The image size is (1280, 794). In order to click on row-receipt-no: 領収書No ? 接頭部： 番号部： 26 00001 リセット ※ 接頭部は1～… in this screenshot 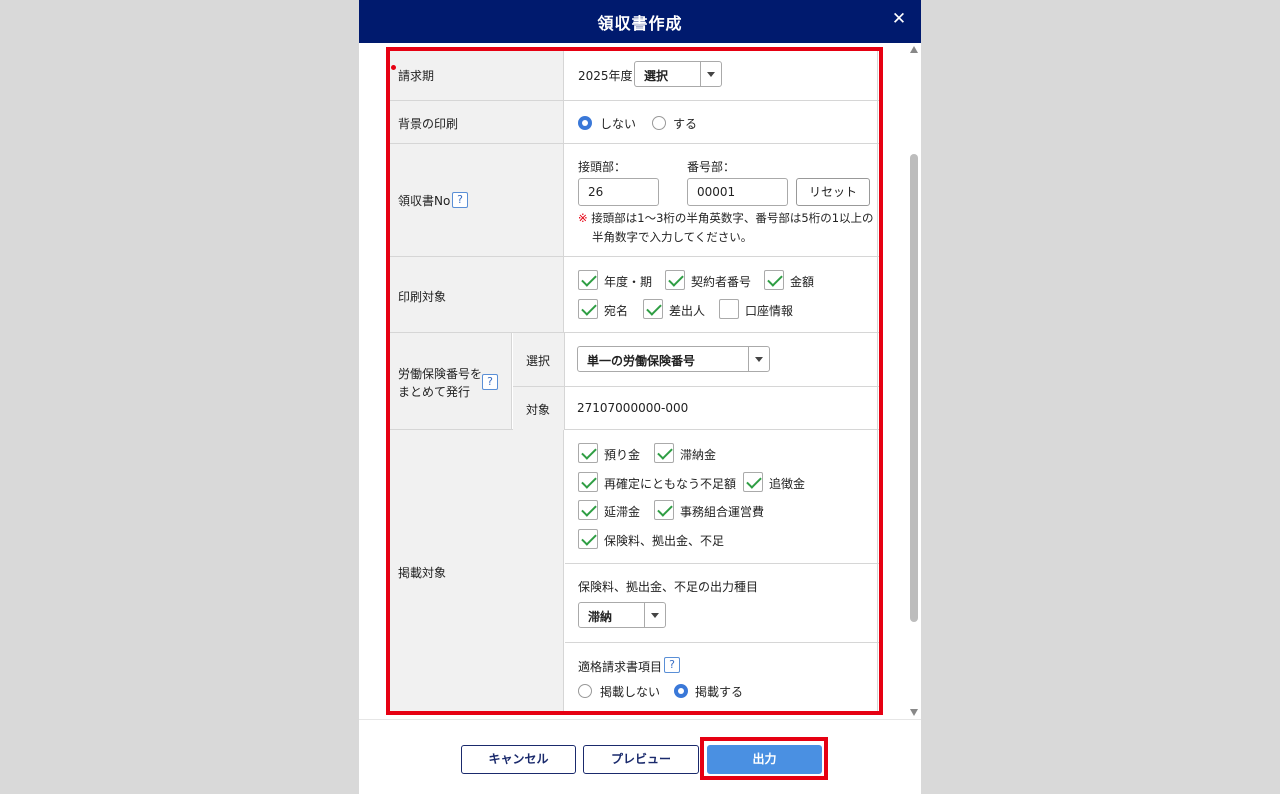, I will do `click(634, 200)`.